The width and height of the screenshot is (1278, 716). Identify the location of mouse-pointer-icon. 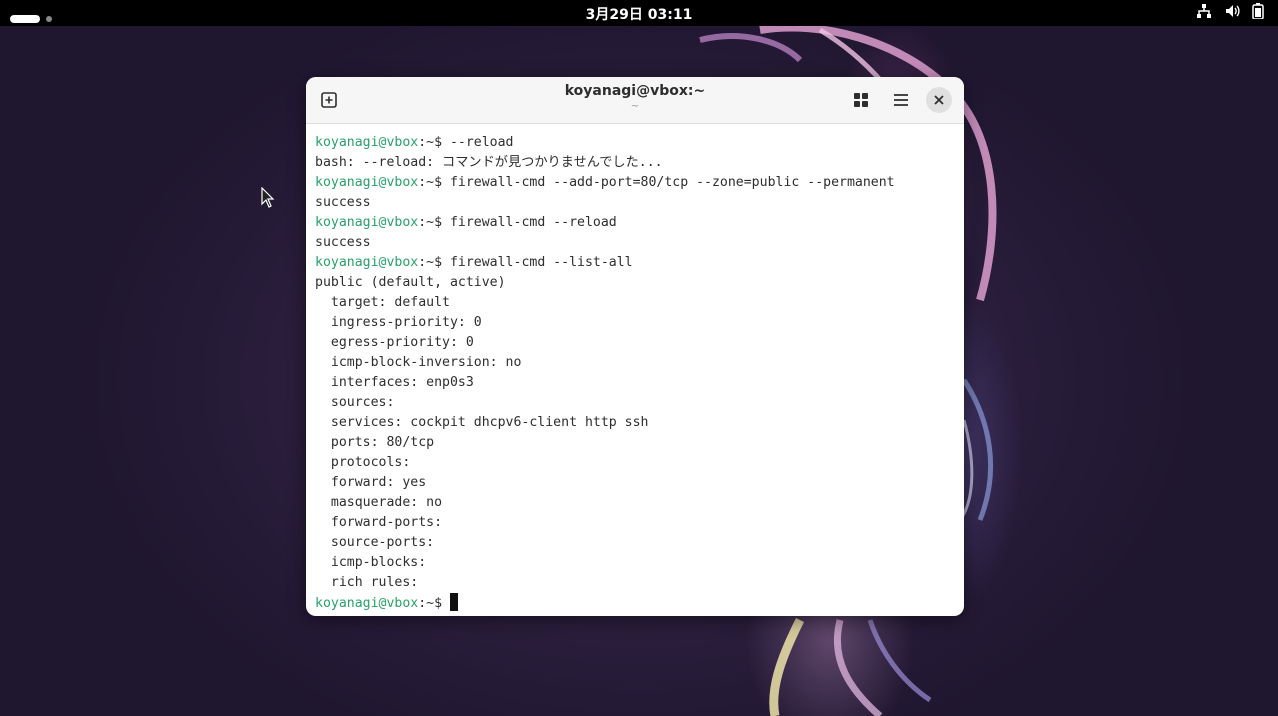
(268, 197).